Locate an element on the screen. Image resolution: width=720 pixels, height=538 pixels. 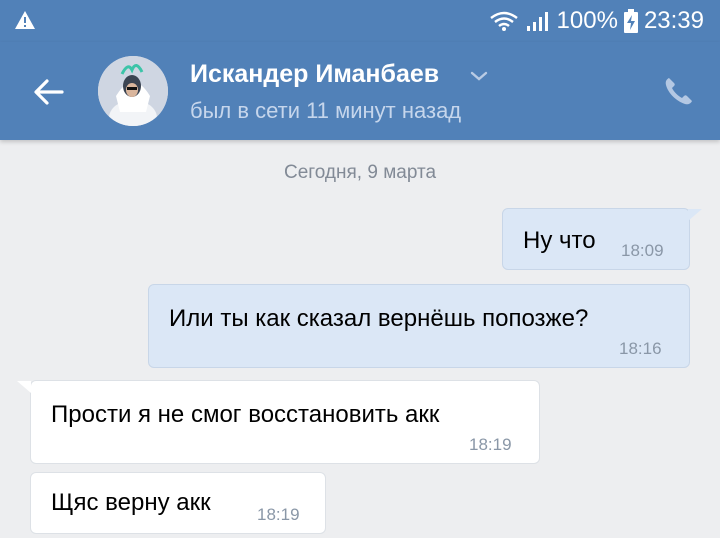
phone-icon is located at coordinates (679, 91).